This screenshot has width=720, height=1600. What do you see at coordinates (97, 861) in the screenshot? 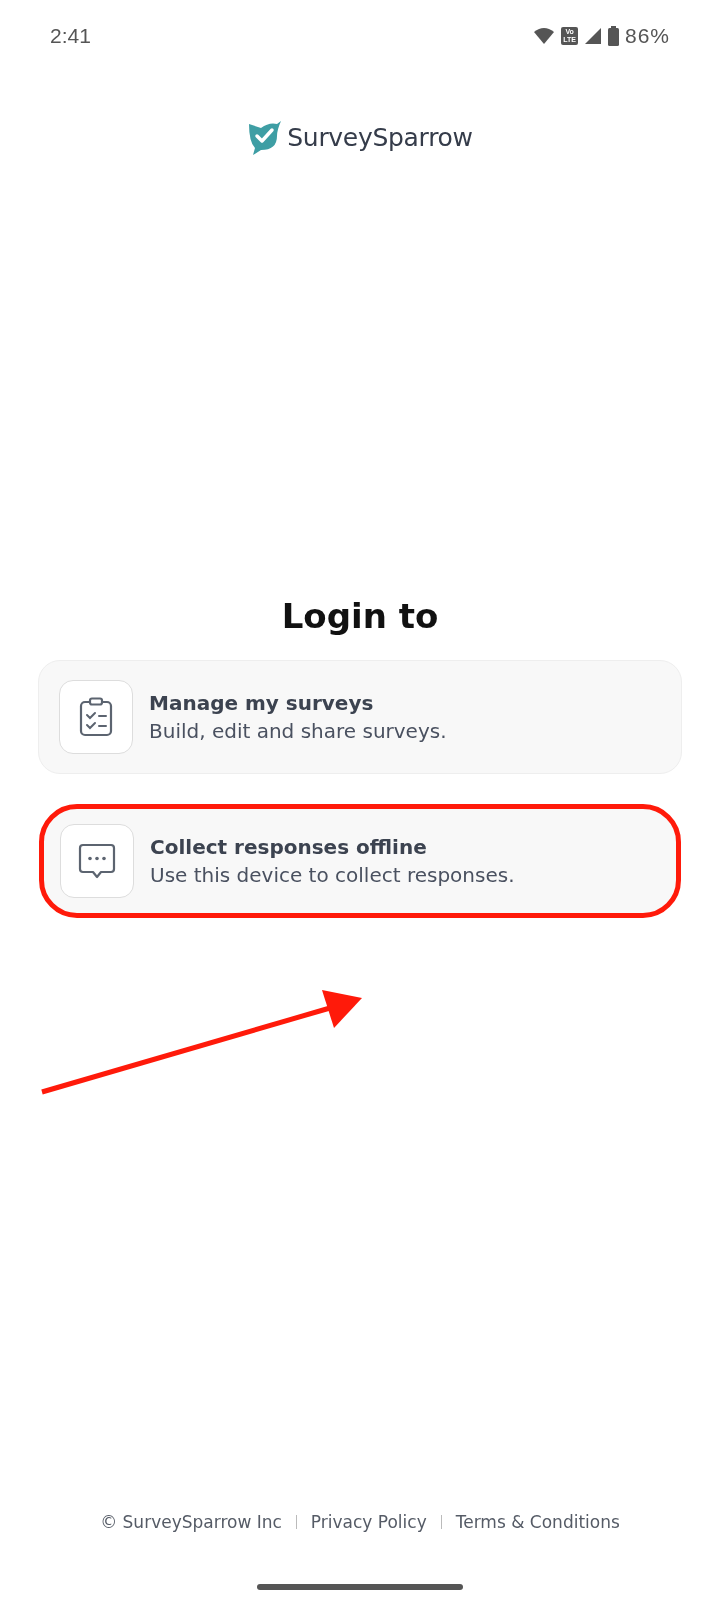
I see `chat-bubble-icon` at bounding box center [97, 861].